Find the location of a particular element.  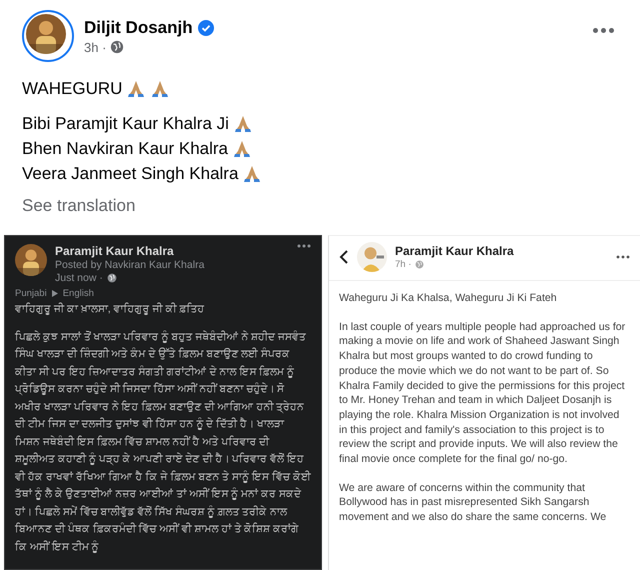

post-time: Just now · is located at coordinates (79, 278).